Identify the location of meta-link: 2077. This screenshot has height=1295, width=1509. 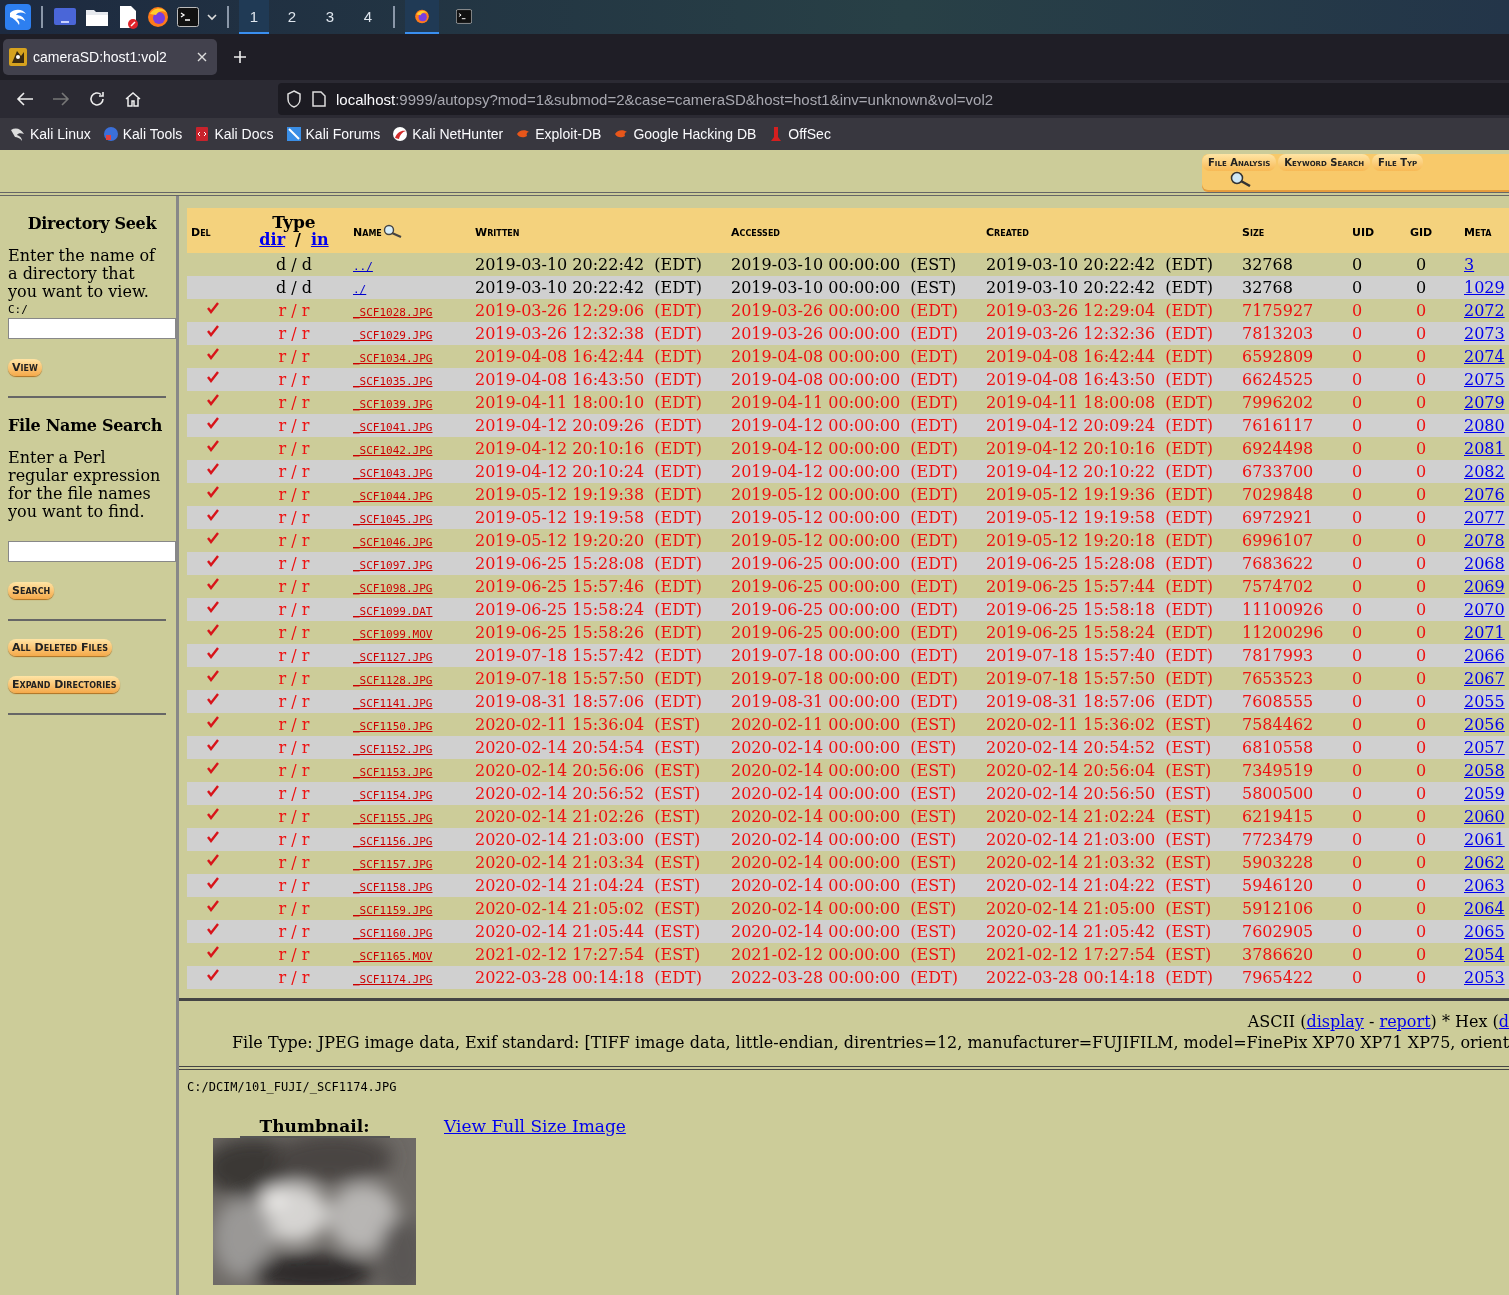
(1484, 517).